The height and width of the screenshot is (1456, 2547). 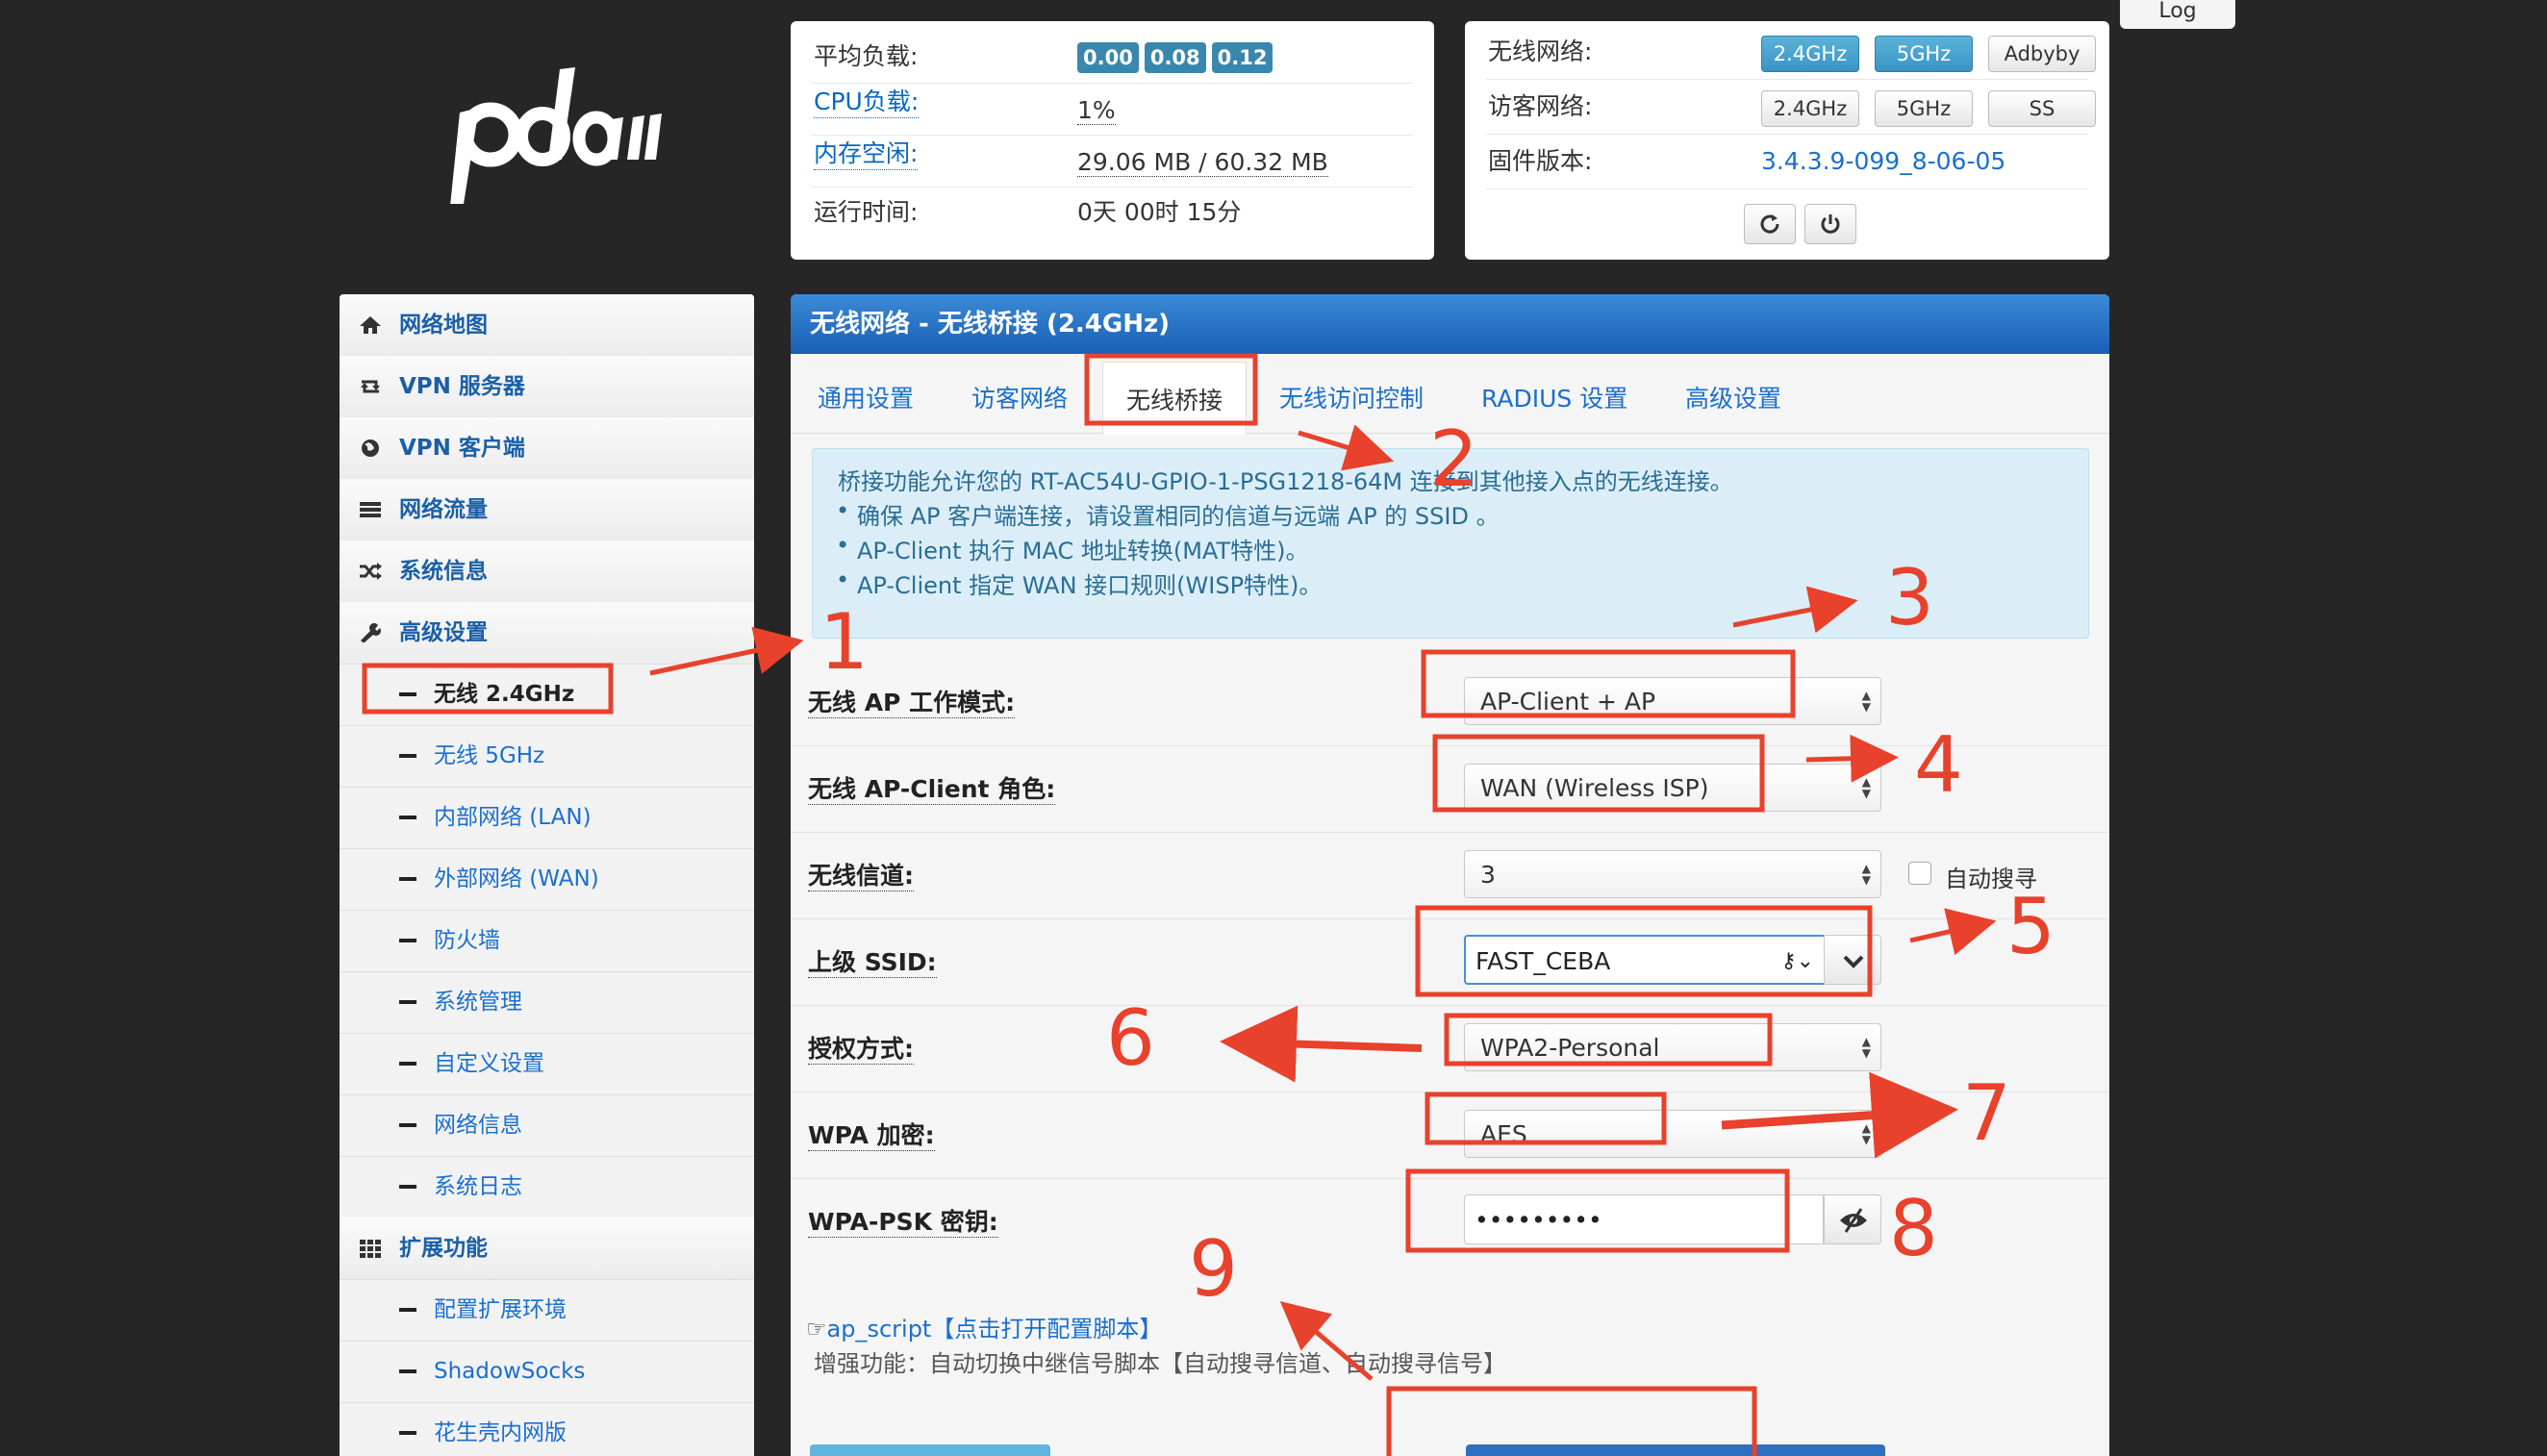 I want to click on guest-5g-button: 5GHz, so click(x=1924, y=108).